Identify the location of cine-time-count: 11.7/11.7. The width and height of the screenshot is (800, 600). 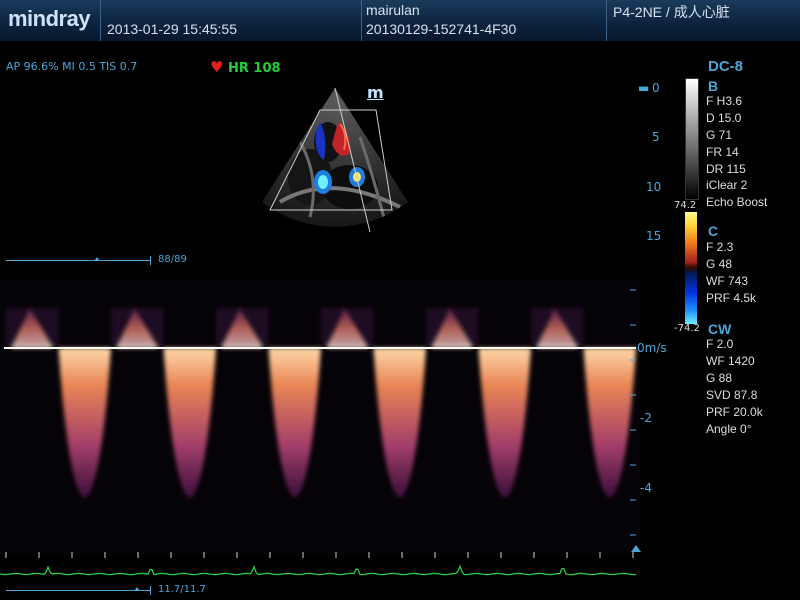
(182, 589).